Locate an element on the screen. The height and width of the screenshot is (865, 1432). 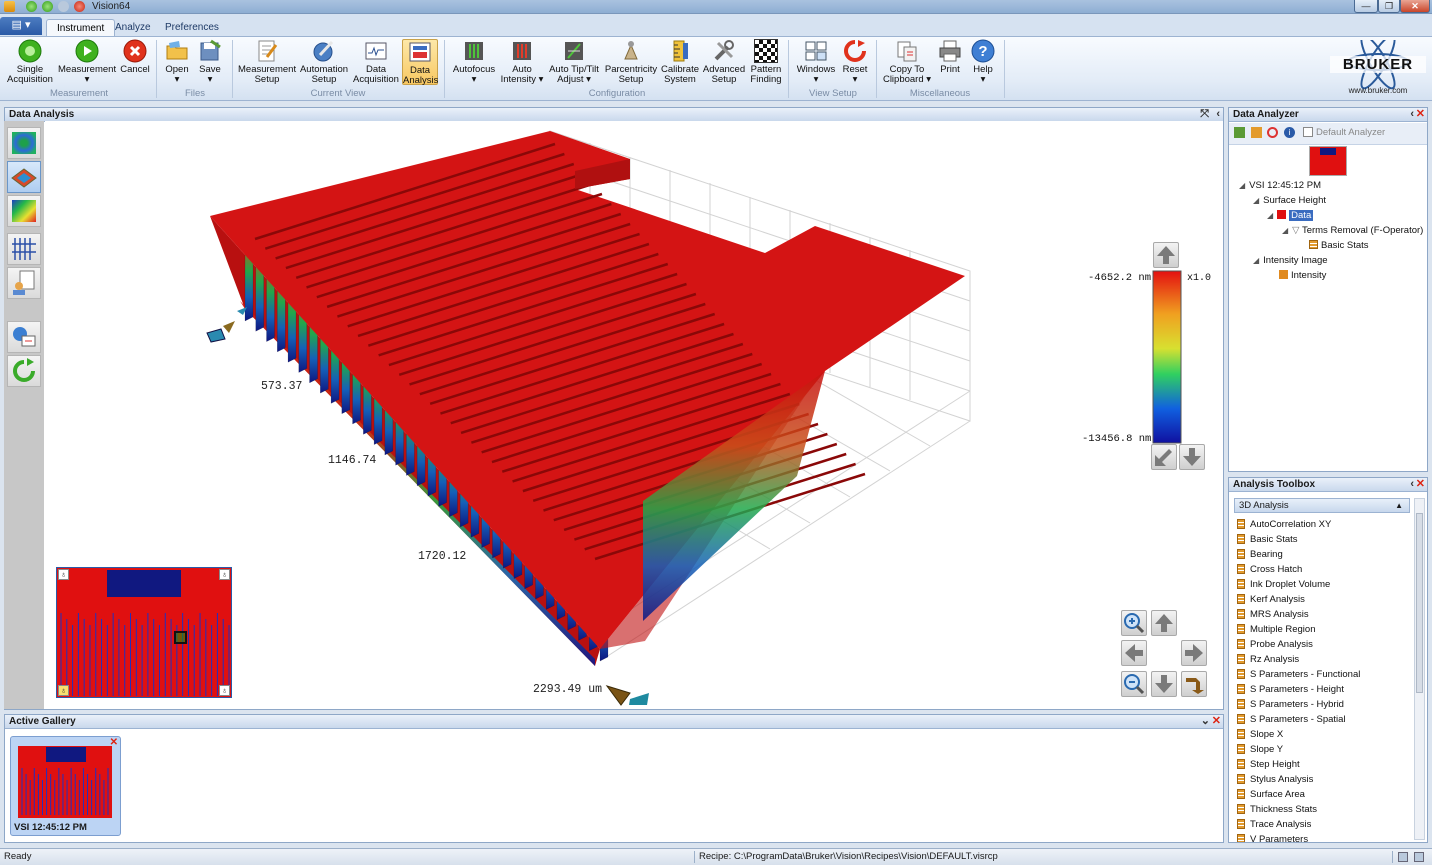
orientation-gizmo-bottom is located at coordinates (627, 695).